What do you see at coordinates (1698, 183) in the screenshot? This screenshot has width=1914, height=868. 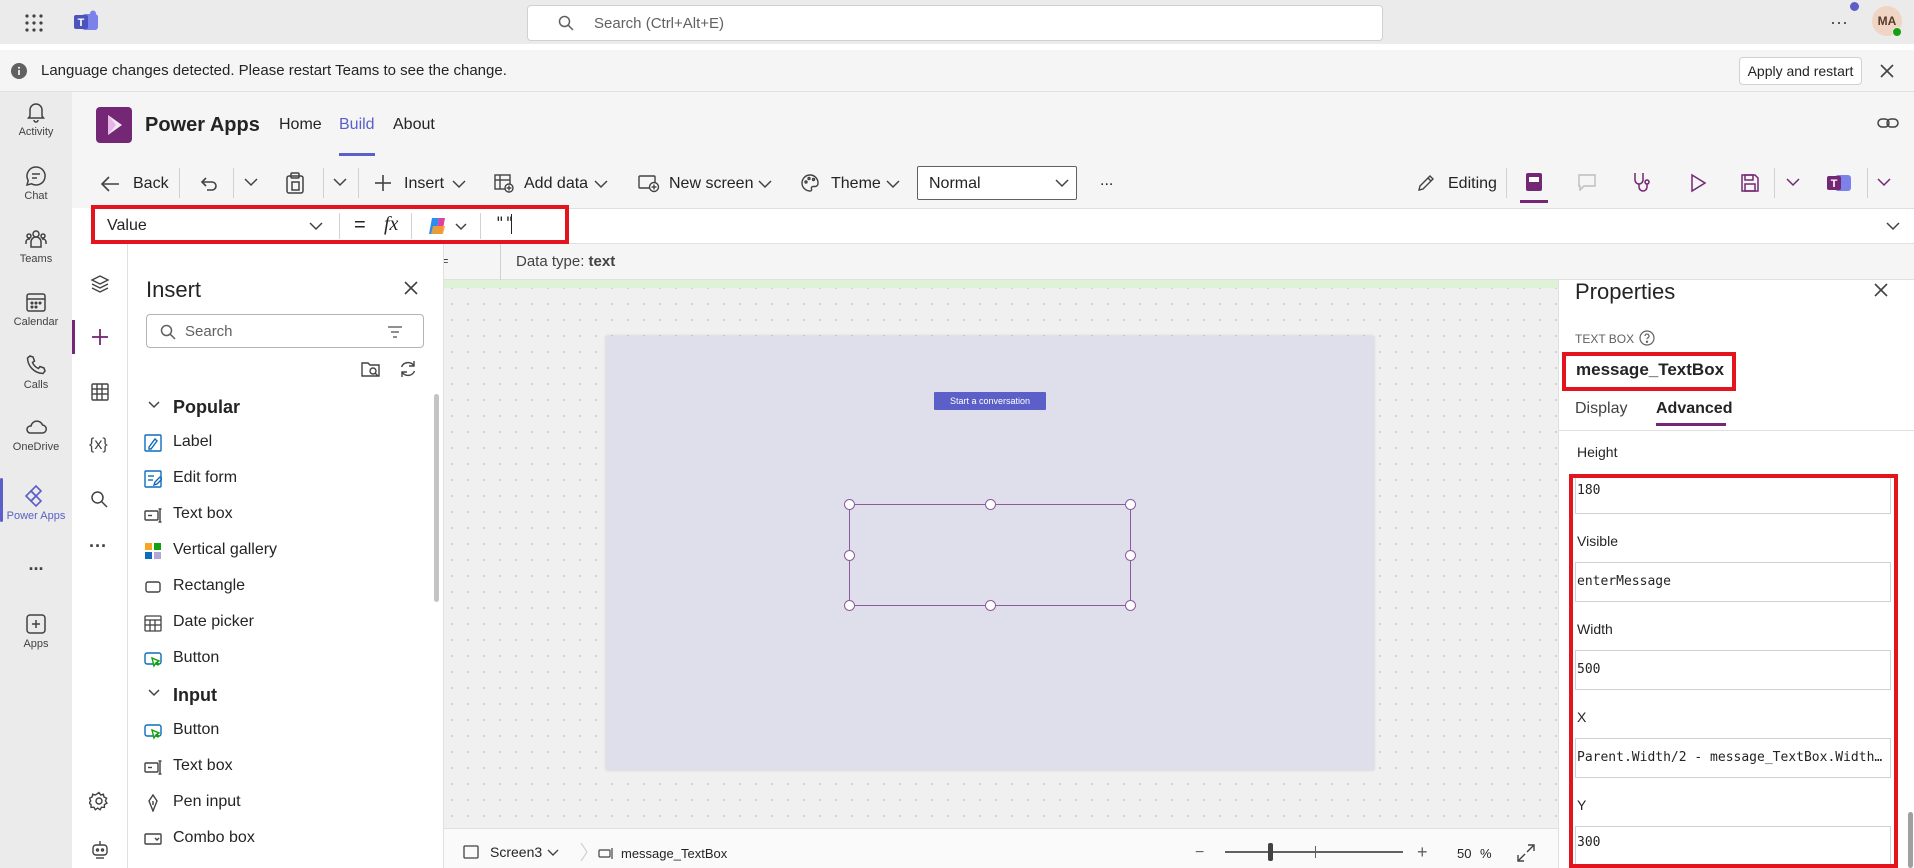 I see `play-preview-icon` at bounding box center [1698, 183].